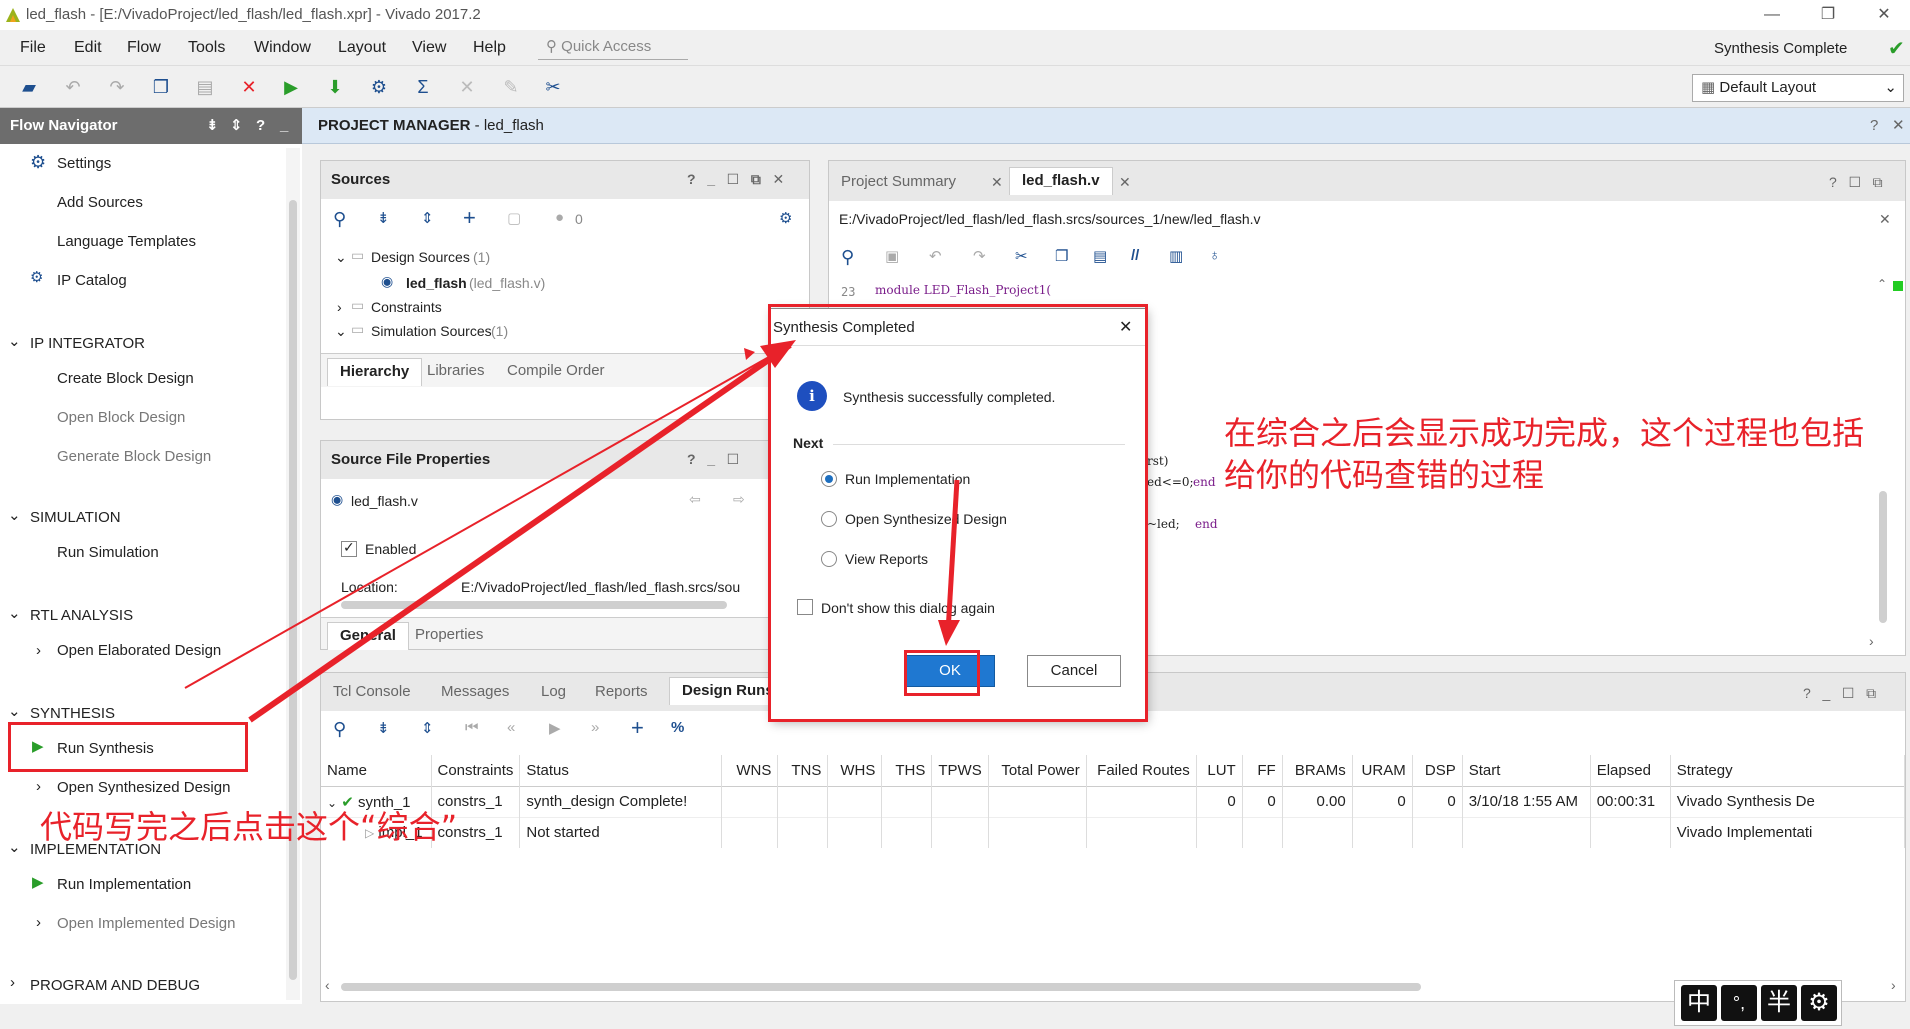  Describe the element at coordinates (476, 770) in the screenshot. I see `col-constraints: Constraints` at that location.